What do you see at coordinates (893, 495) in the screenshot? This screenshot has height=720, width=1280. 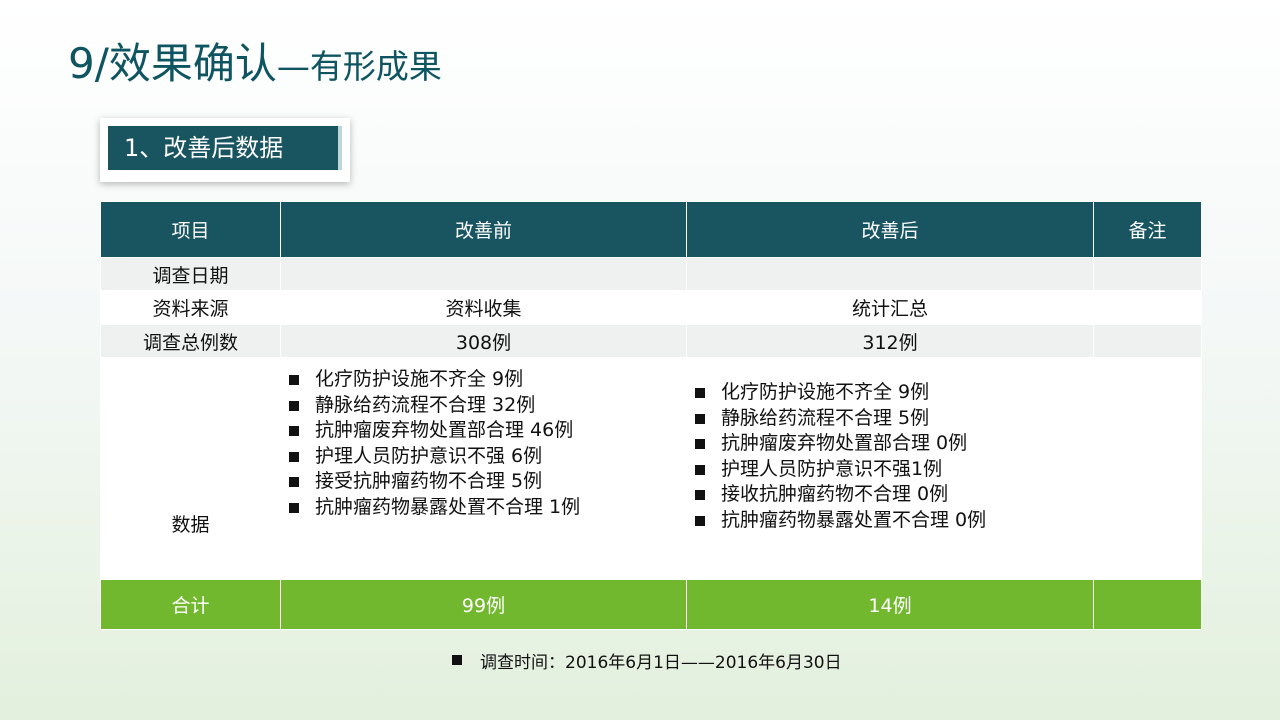 I see `list-item: 接收抗肿瘤药物不合理 0例` at bounding box center [893, 495].